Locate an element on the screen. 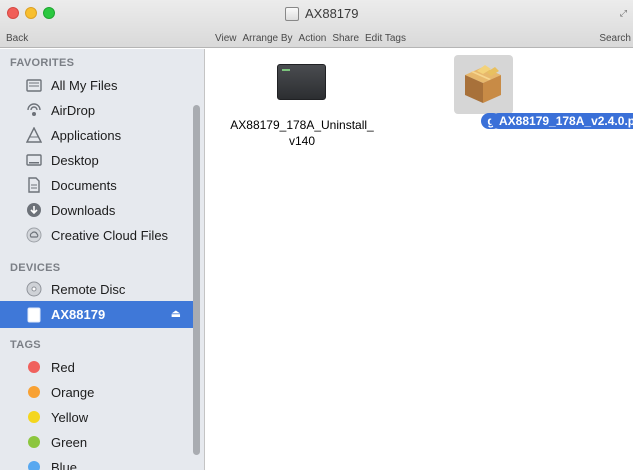 This screenshot has width=633, height=470. sidebar-item-ax88179: AX88179 ⏏ is located at coordinates (96, 314).